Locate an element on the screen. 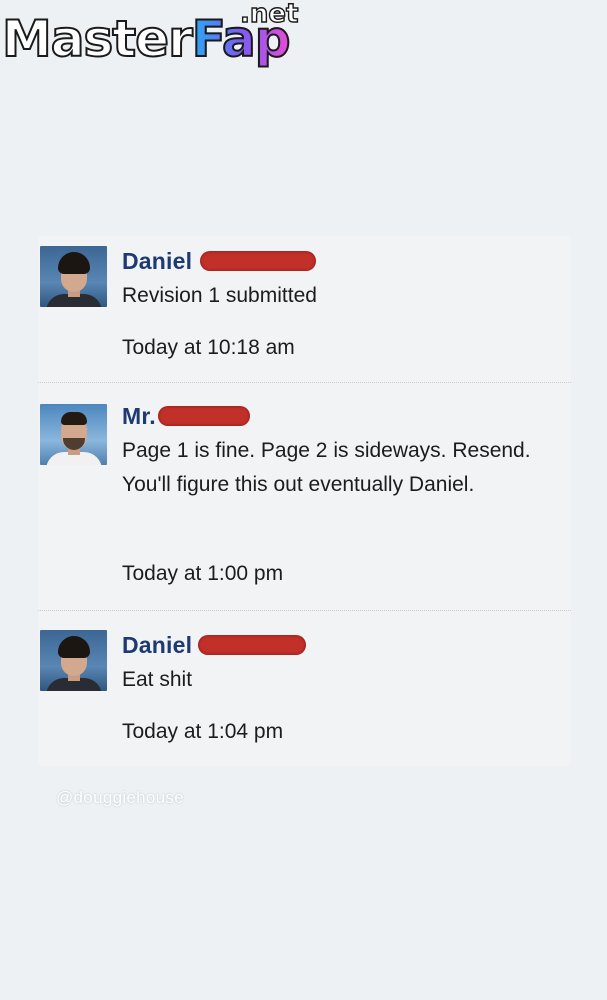 The height and width of the screenshot is (1000, 607). credit-watermark: @douggiehouse is located at coordinates (120, 797).